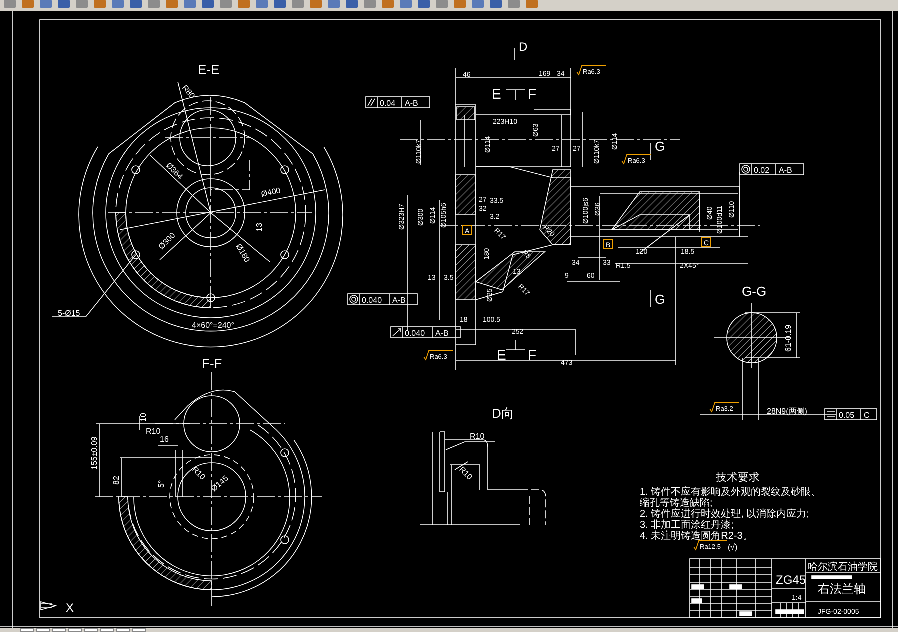  I want to click on view-title: E-E, so click(209, 69).